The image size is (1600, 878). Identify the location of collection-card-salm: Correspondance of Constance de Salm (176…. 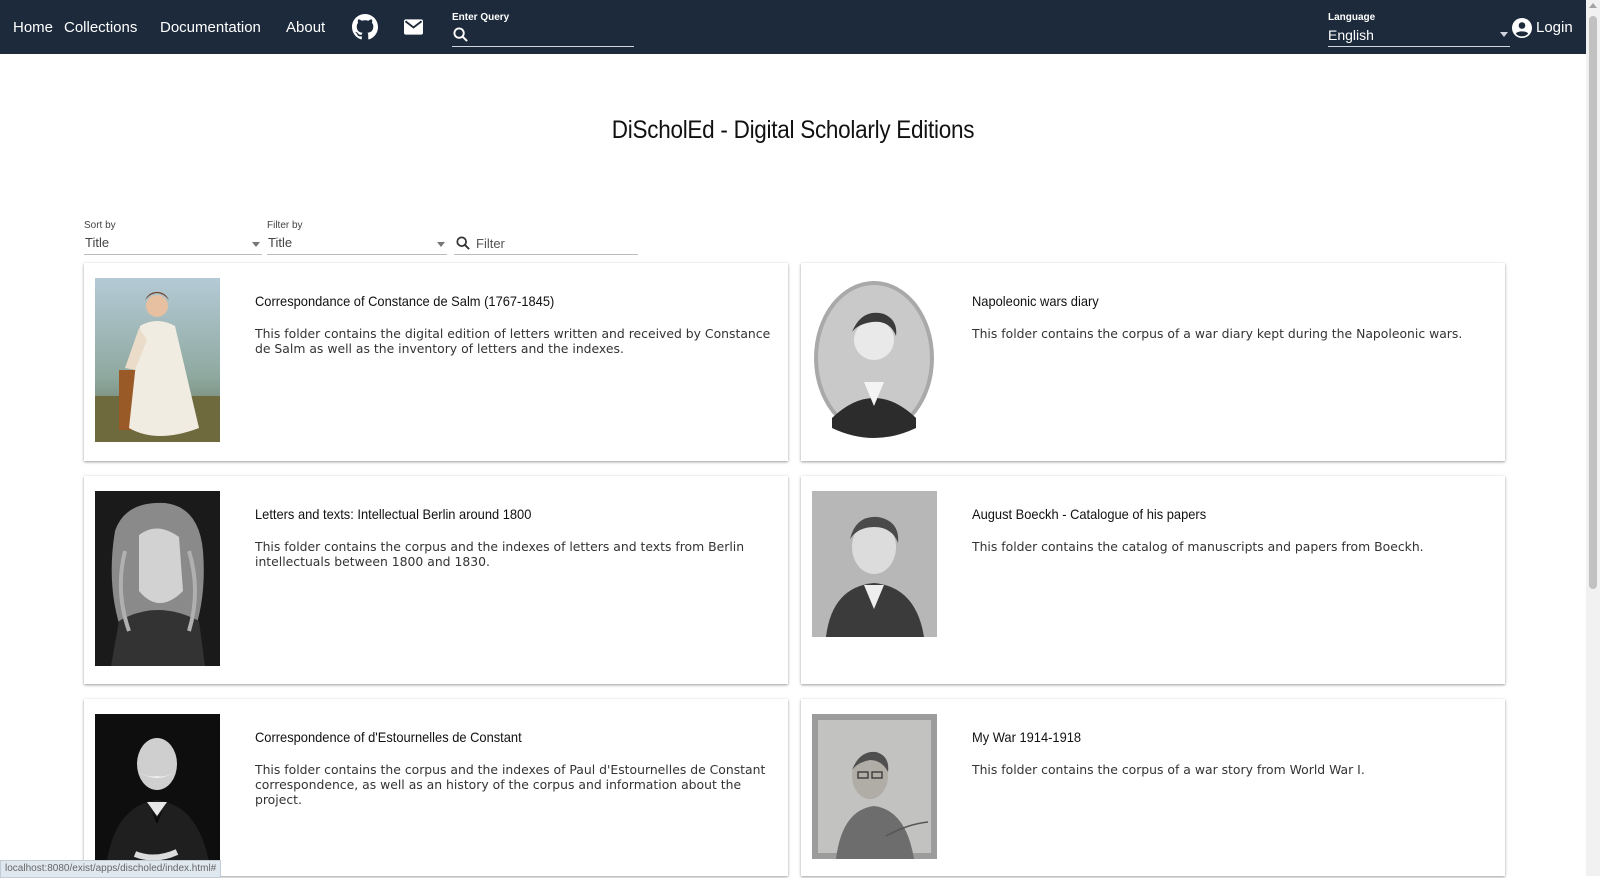
(436, 362).